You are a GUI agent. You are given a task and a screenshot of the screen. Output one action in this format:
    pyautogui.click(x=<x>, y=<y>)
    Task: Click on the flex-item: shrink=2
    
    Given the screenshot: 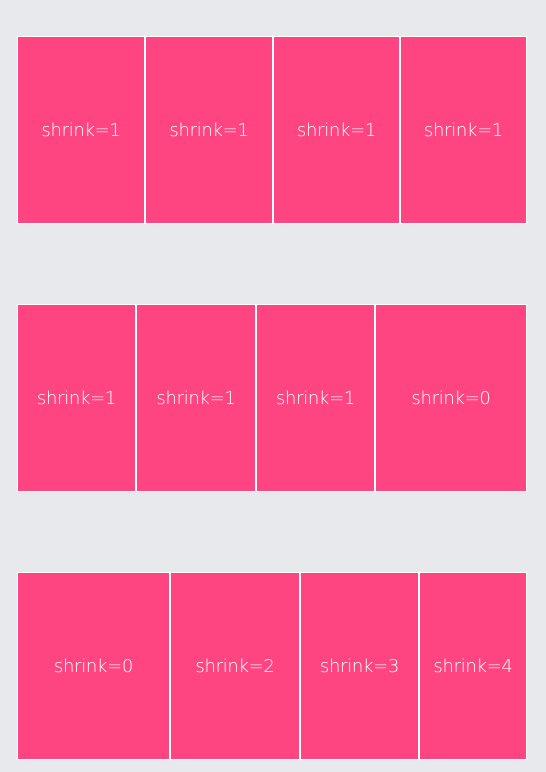 What is the action you would take?
    pyautogui.click(x=235, y=666)
    